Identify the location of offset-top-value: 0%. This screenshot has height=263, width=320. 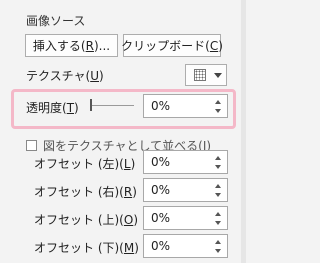
(160, 218).